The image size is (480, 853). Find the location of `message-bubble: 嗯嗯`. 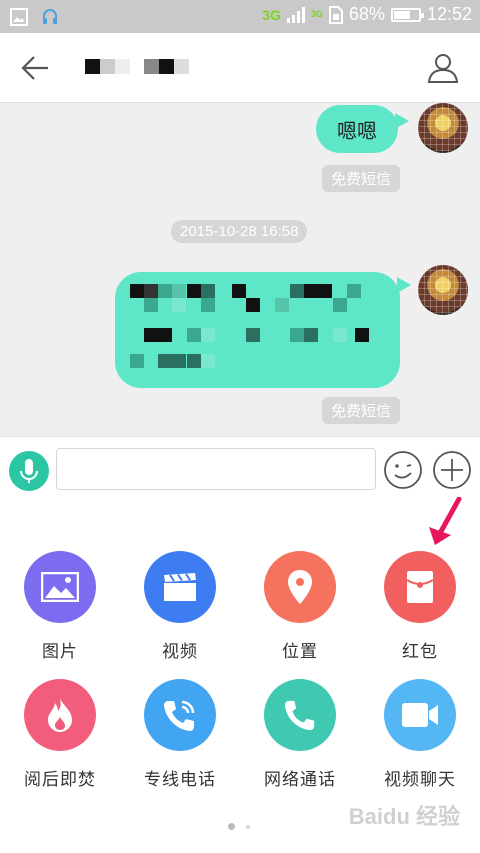

message-bubble: 嗯嗯 is located at coordinates (357, 129).